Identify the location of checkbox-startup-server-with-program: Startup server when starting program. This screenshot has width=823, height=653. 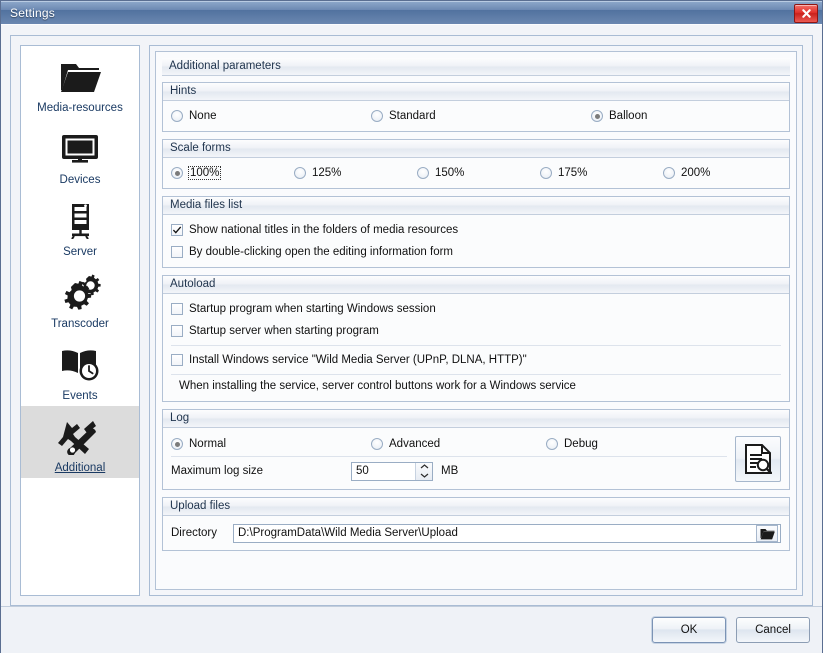
(275, 331).